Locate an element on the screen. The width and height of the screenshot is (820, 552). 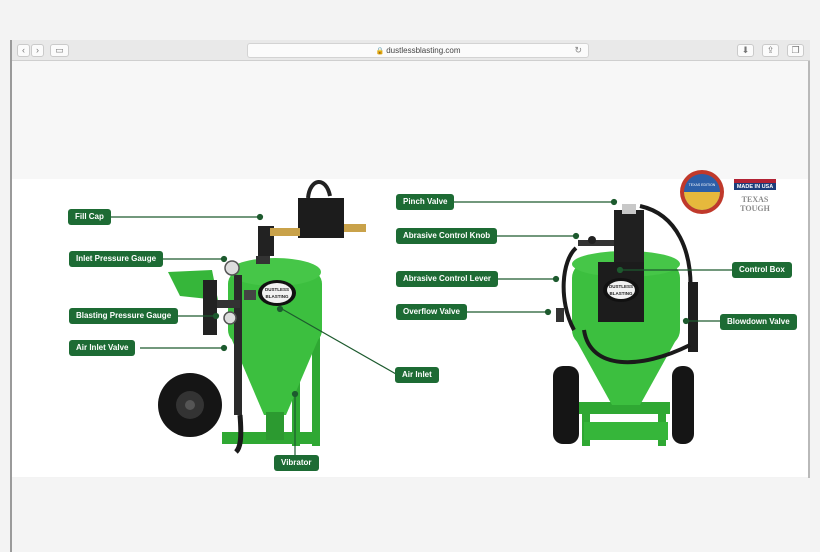
label-air-inlet: Air Inlet is located at coordinates (417, 375).